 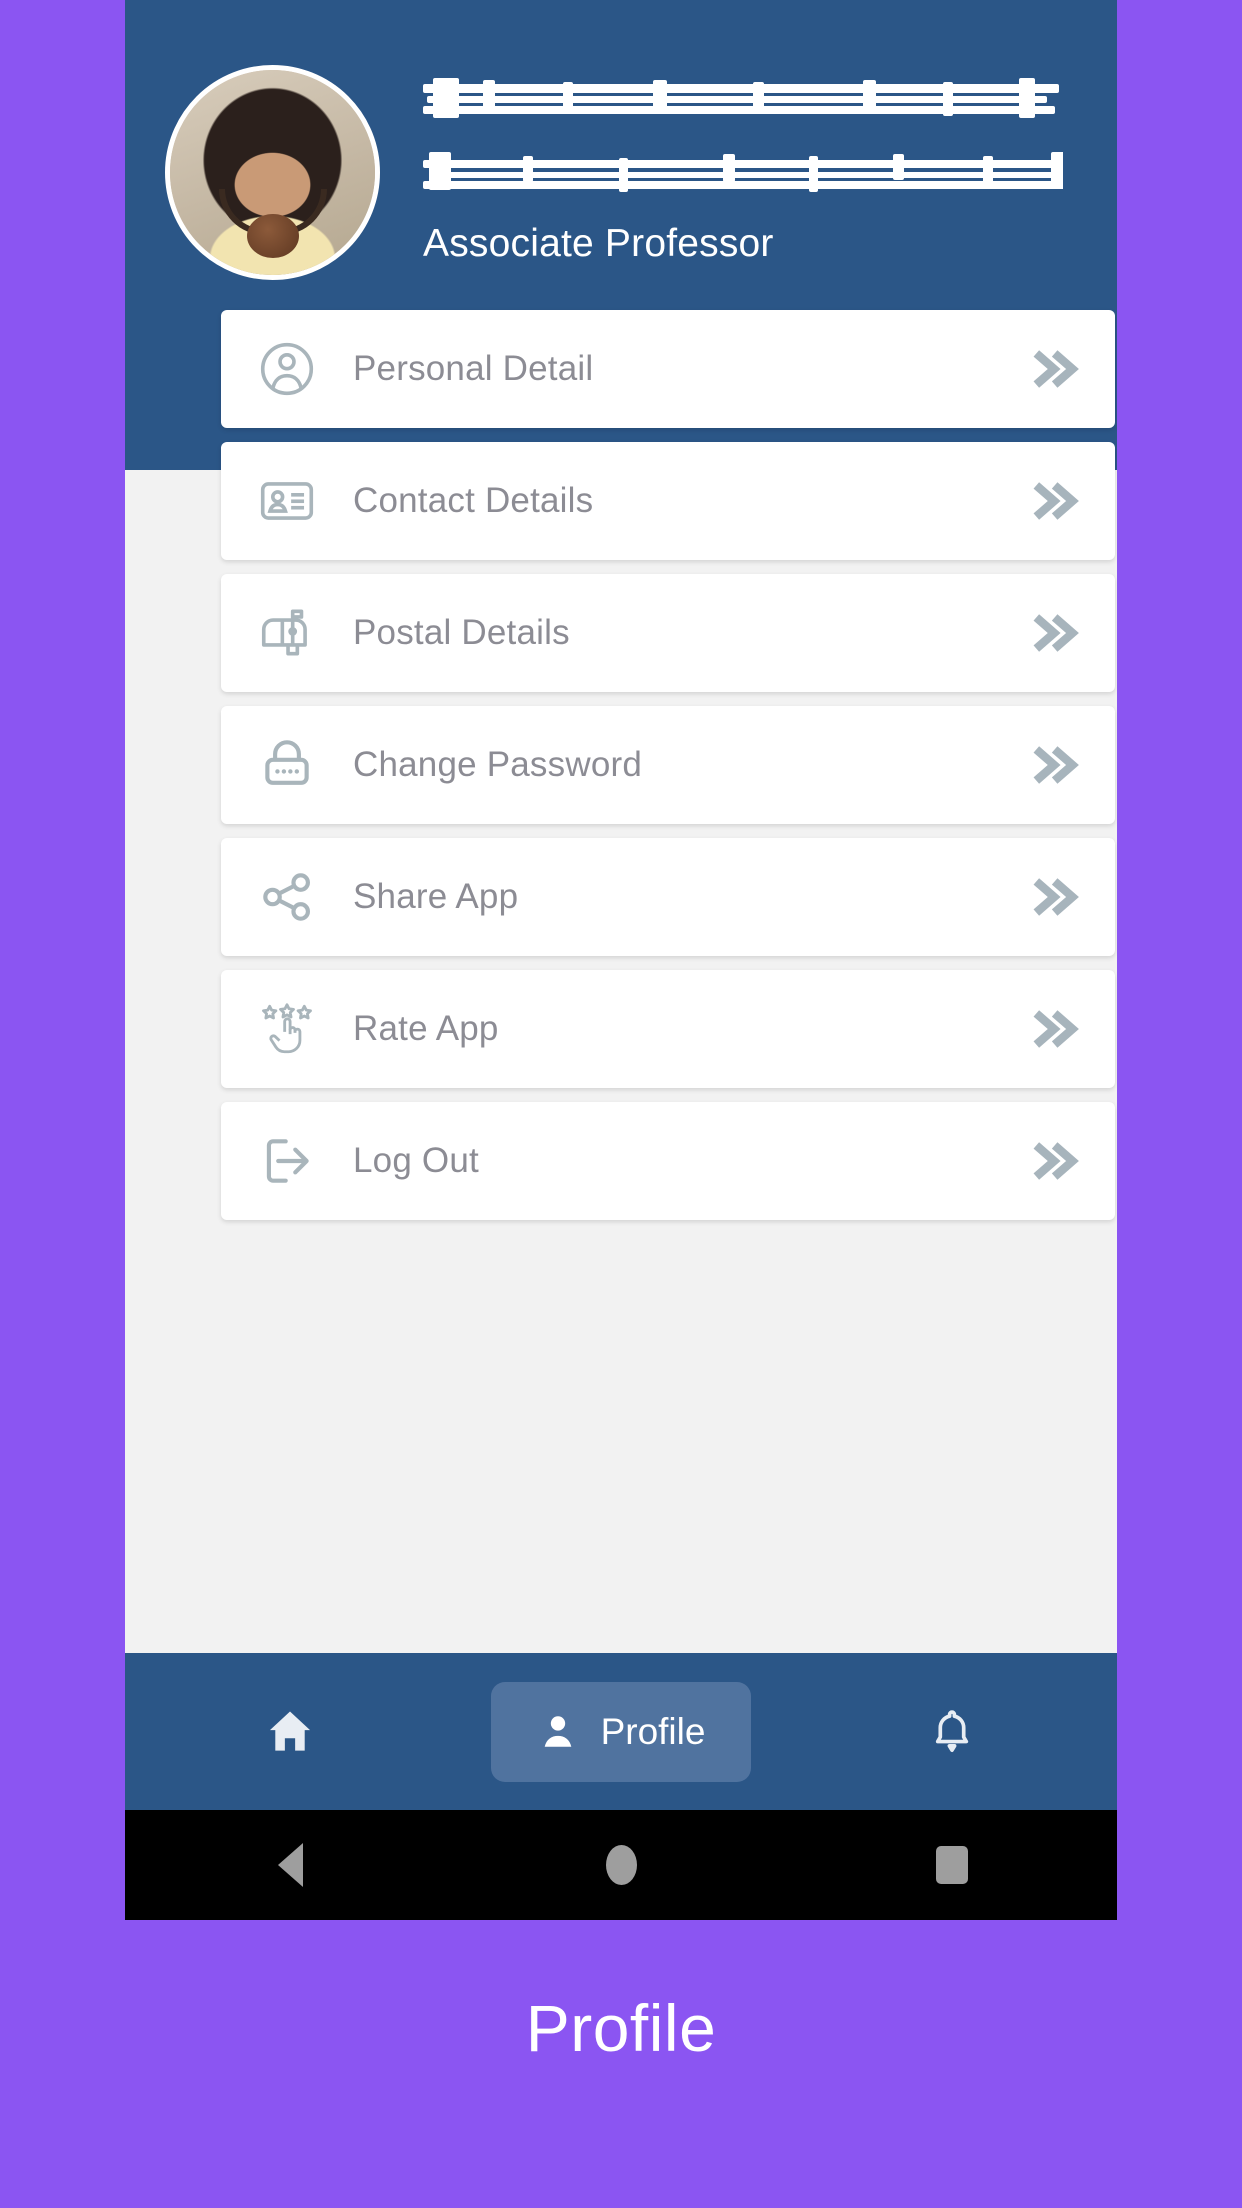 I want to click on user-name-redacted, so click(x=743, y=101).